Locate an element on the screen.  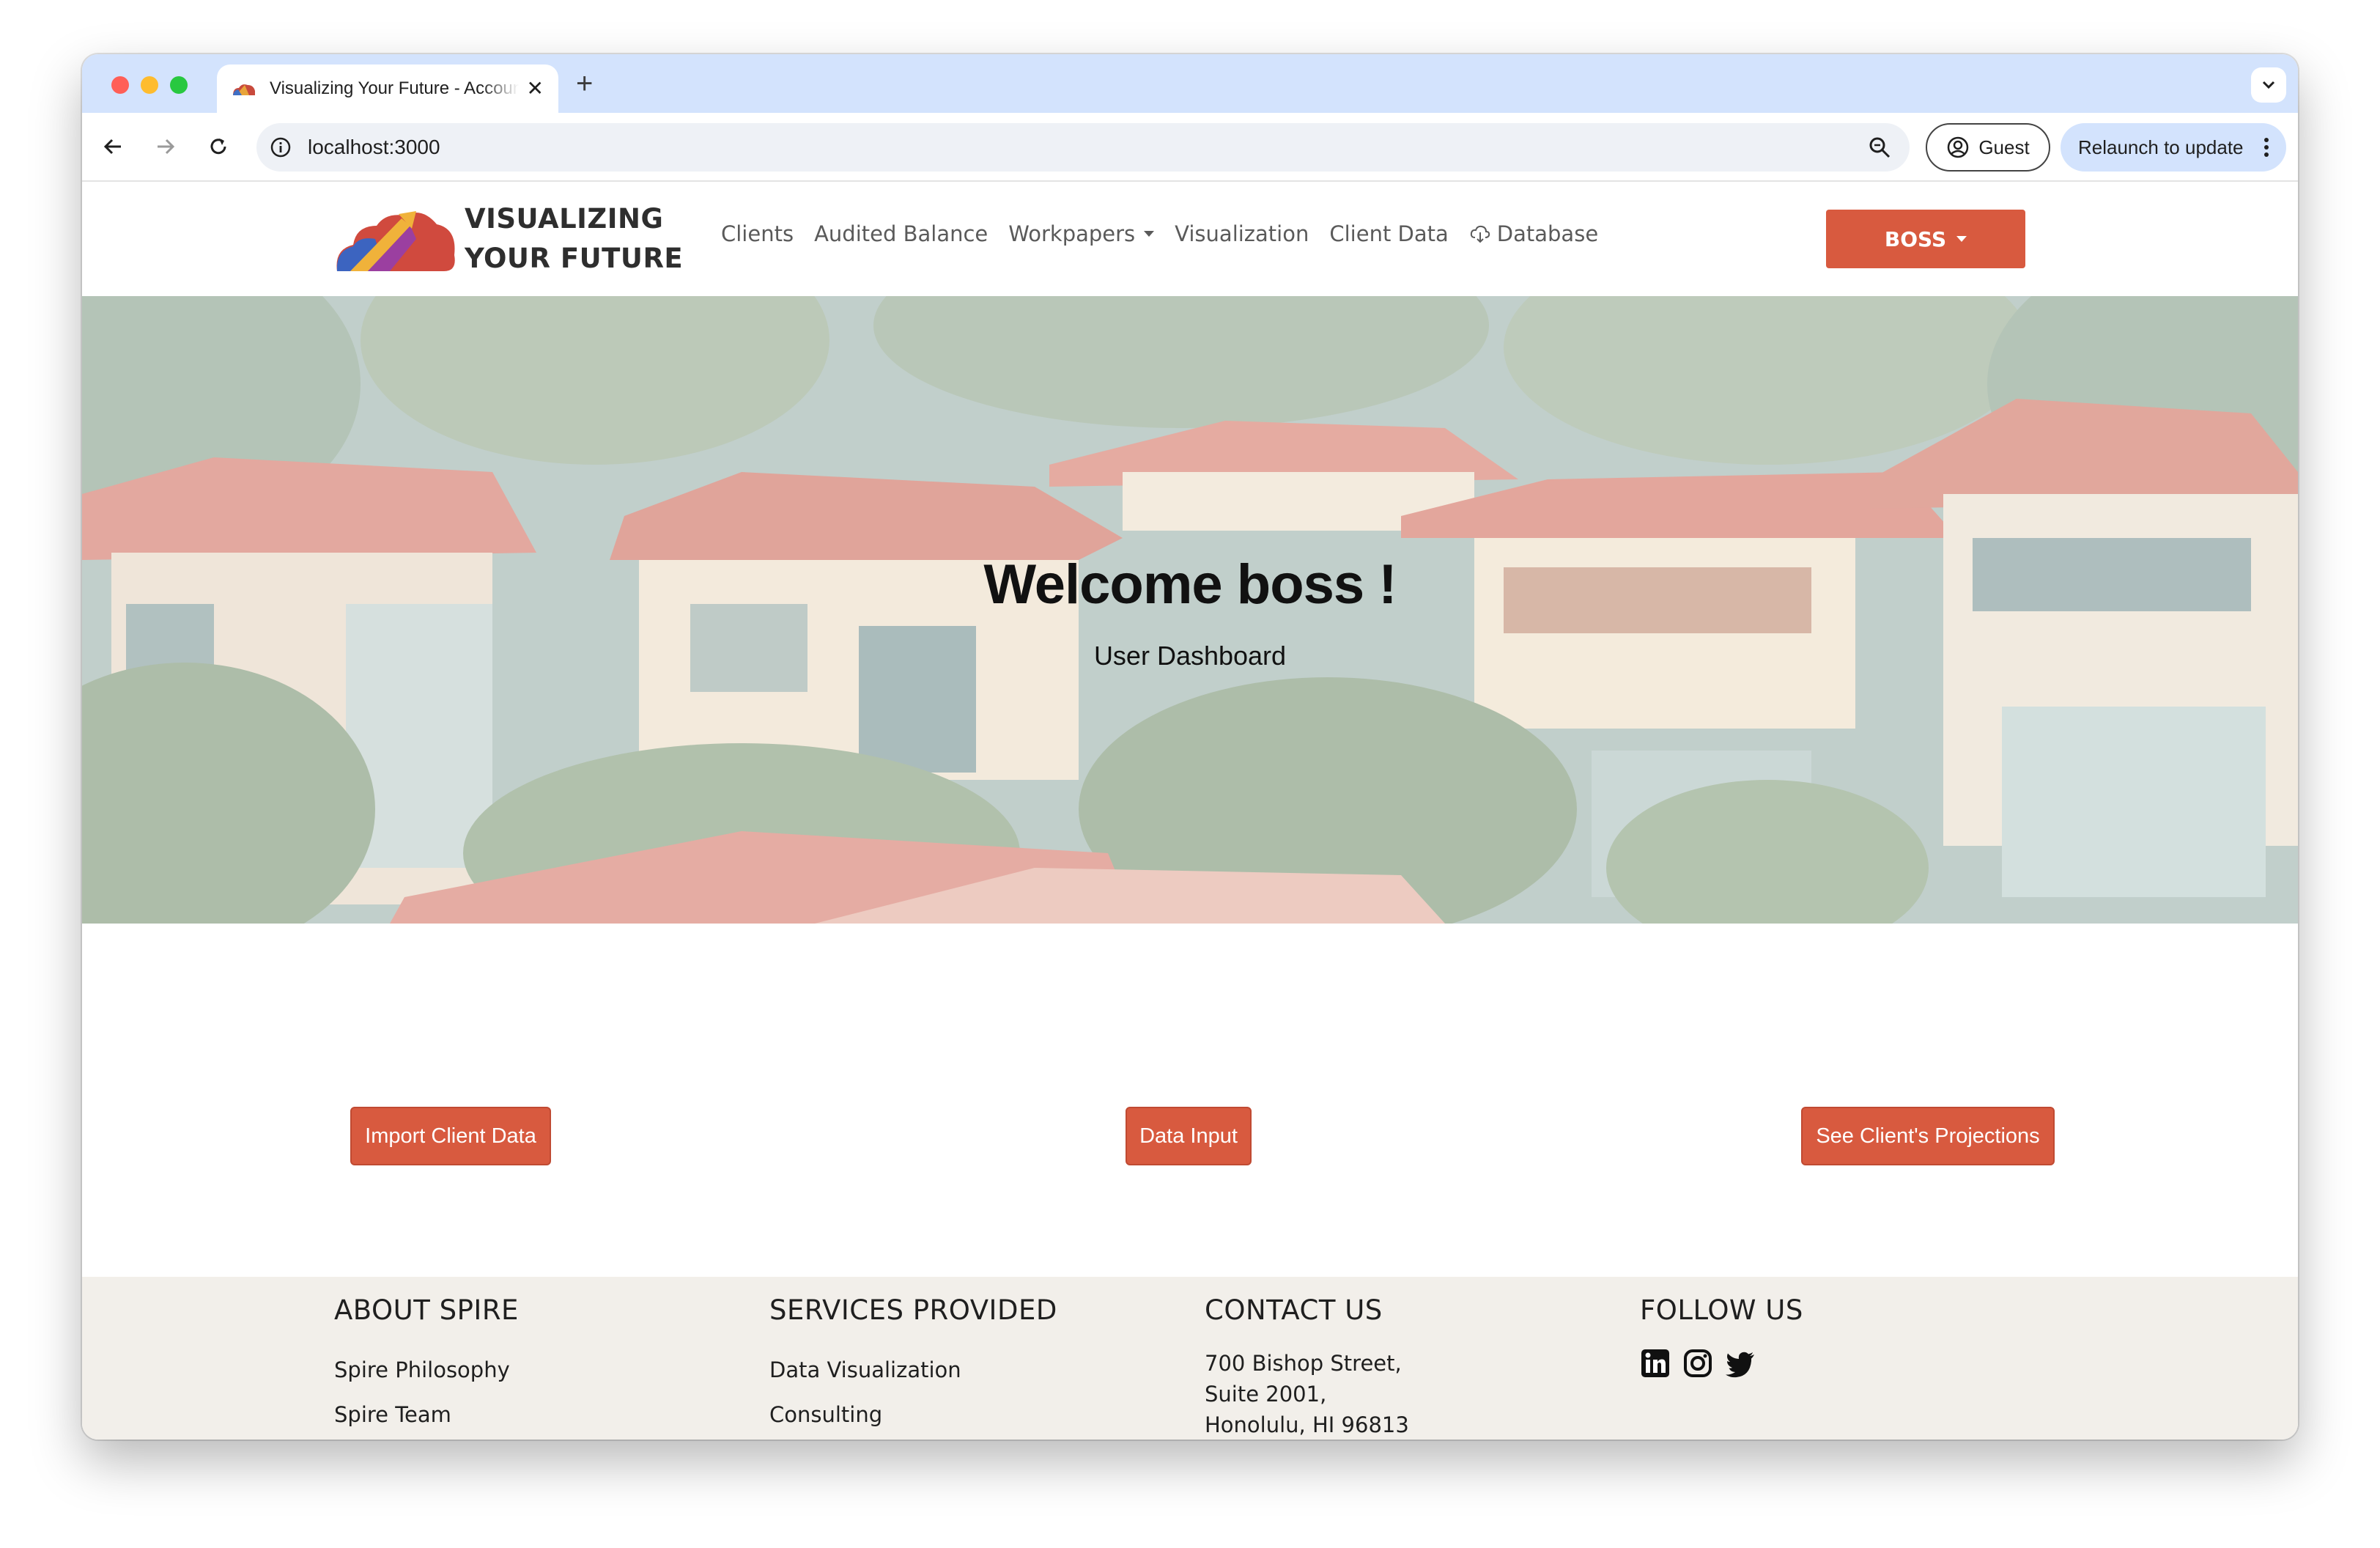
linkedin-icon is located at coordinates (1655, 1363).